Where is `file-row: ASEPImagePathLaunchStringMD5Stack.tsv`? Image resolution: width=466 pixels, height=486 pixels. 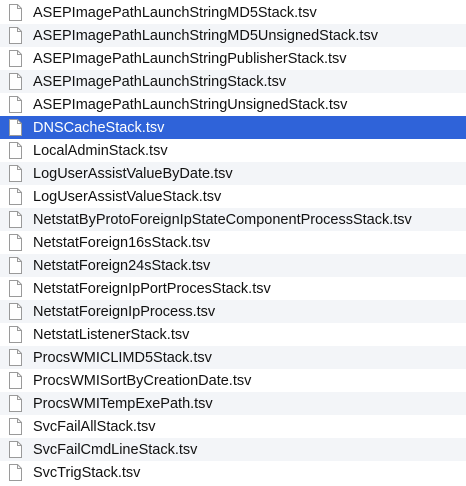 file-row: ASEPImagePathLaunchStringMD5Stack.tsv is located at coordinates (233, 12).